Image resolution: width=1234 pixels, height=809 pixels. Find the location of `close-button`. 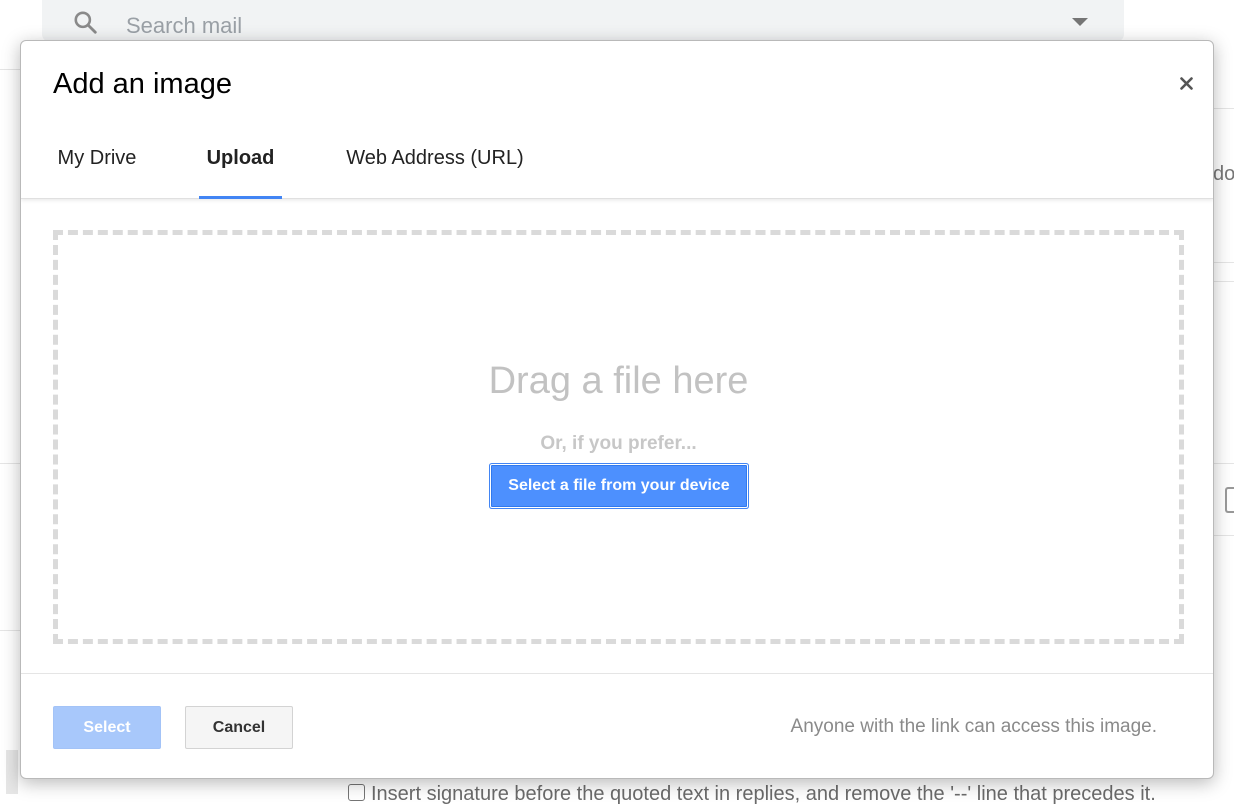

close-button is located at coordinates (1186, 83).